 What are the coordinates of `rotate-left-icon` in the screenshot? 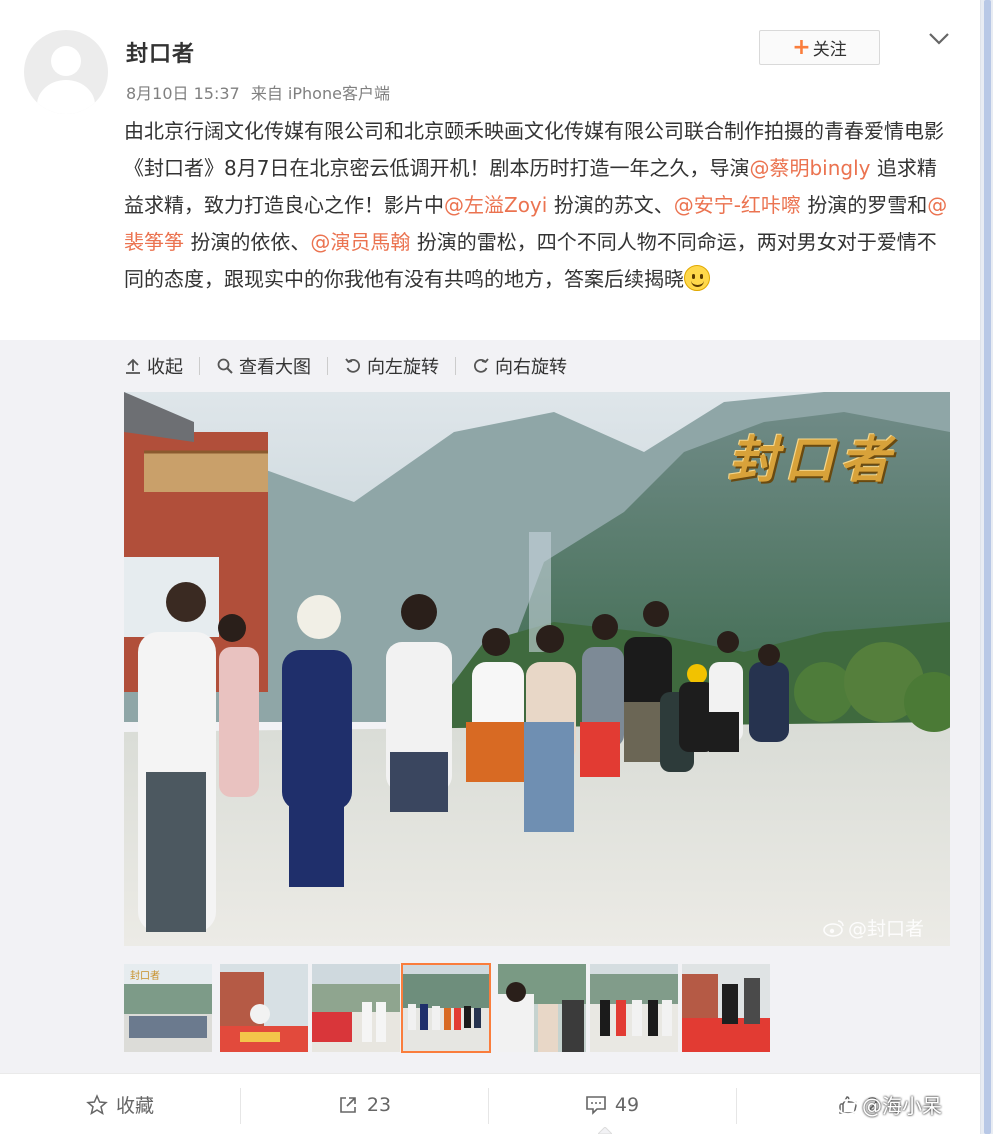 It's located at (352, 365).